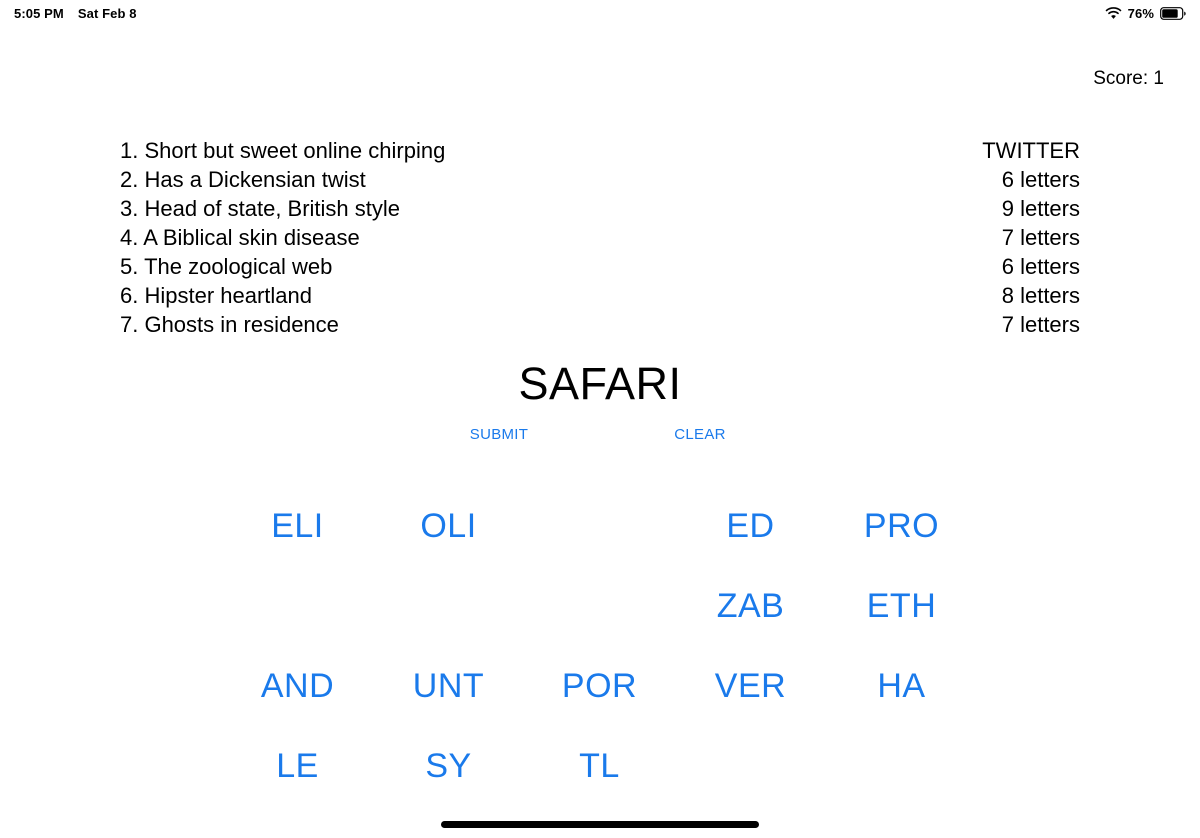 The image size is (1200, 838). I want to click on battery-icon, so click(1173, 13).